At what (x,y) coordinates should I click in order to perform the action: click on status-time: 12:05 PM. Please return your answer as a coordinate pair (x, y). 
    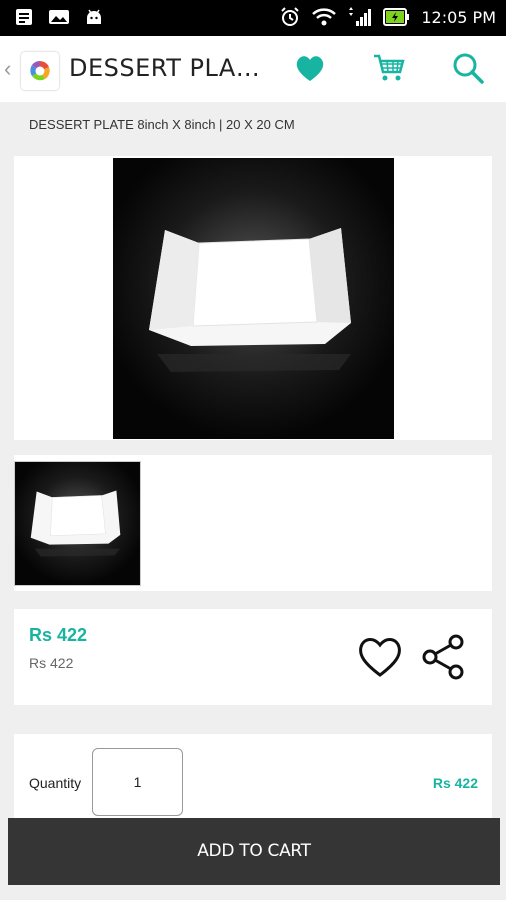
    Looking at the image, I should click on (458, 17).